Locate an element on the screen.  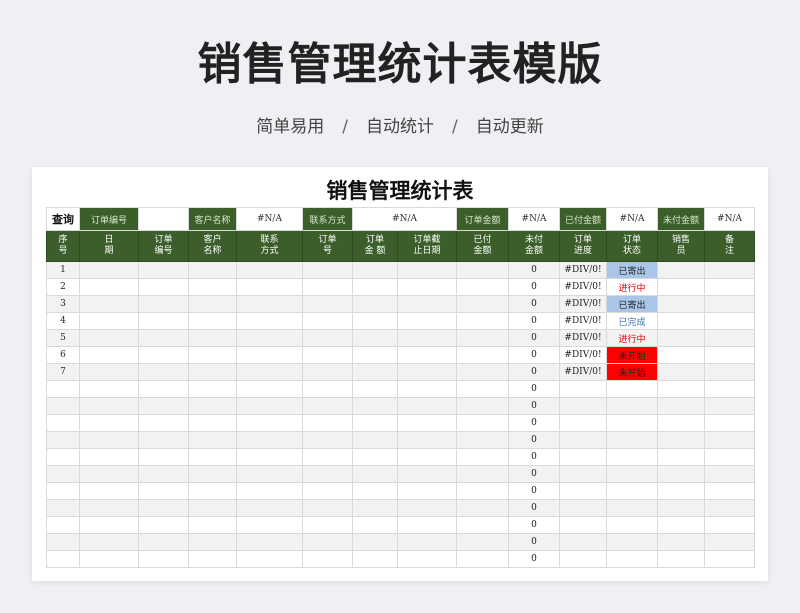
status-cell: 进行中 is located at coordinates (632, 338).